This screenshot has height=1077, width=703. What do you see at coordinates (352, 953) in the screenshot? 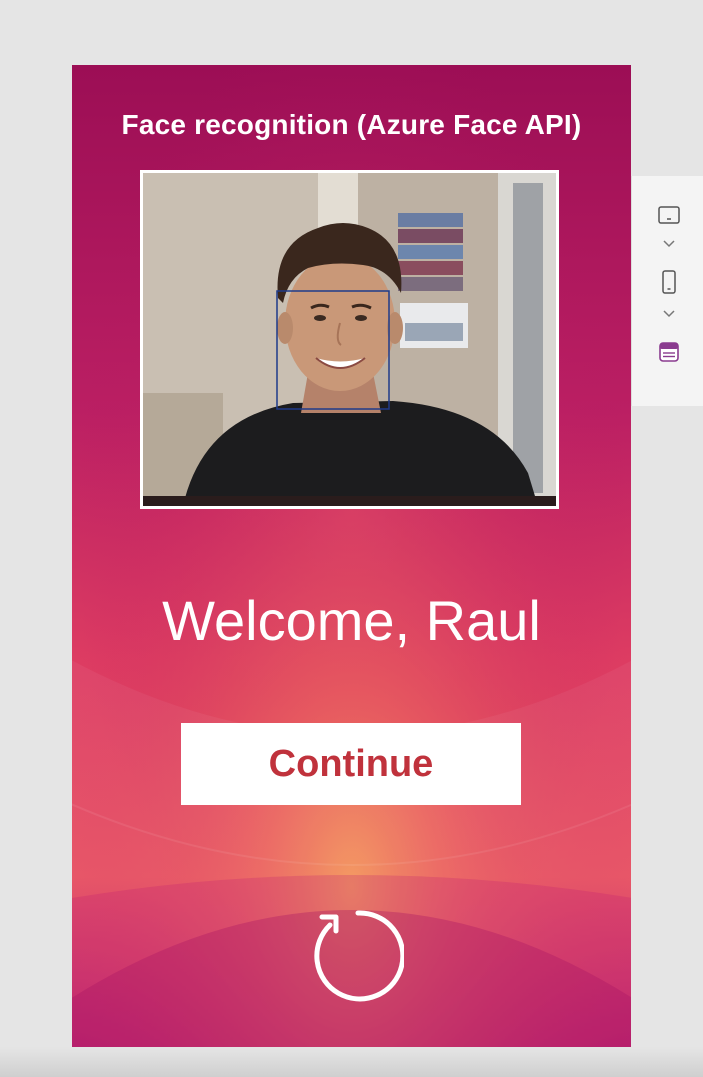
I see `refresh-icon` at bounding box center [352, 953].